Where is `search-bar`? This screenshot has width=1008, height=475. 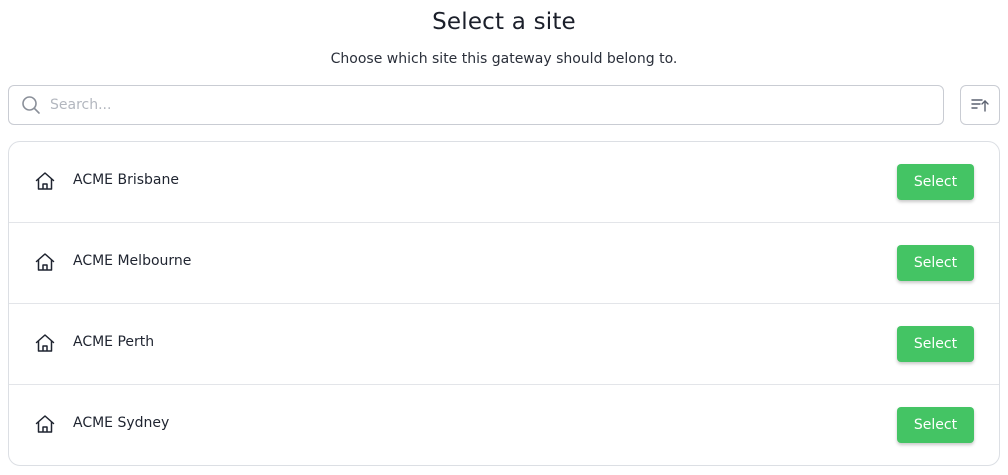 search-bar is located at coordinates (476, 105).